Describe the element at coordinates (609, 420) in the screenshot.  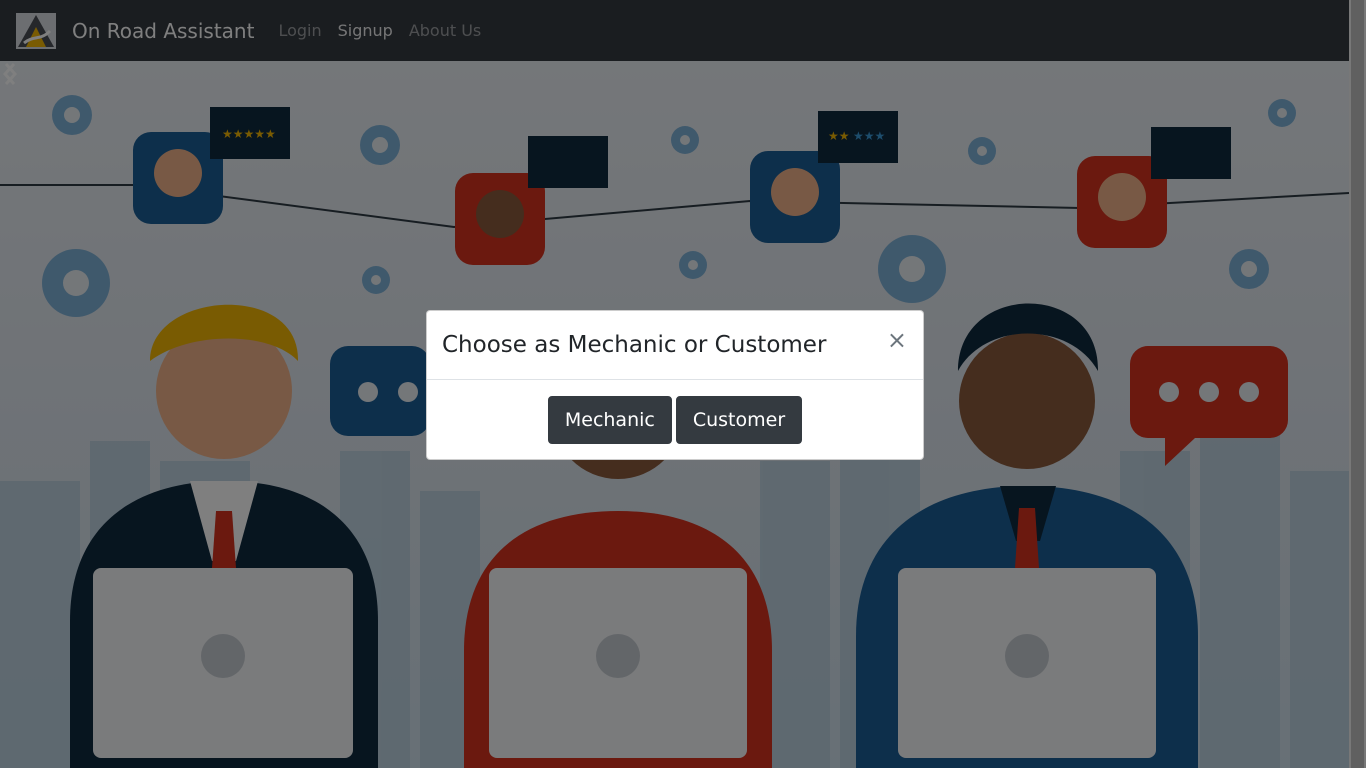
I see `mechanic-button: Mechanic` at that location.